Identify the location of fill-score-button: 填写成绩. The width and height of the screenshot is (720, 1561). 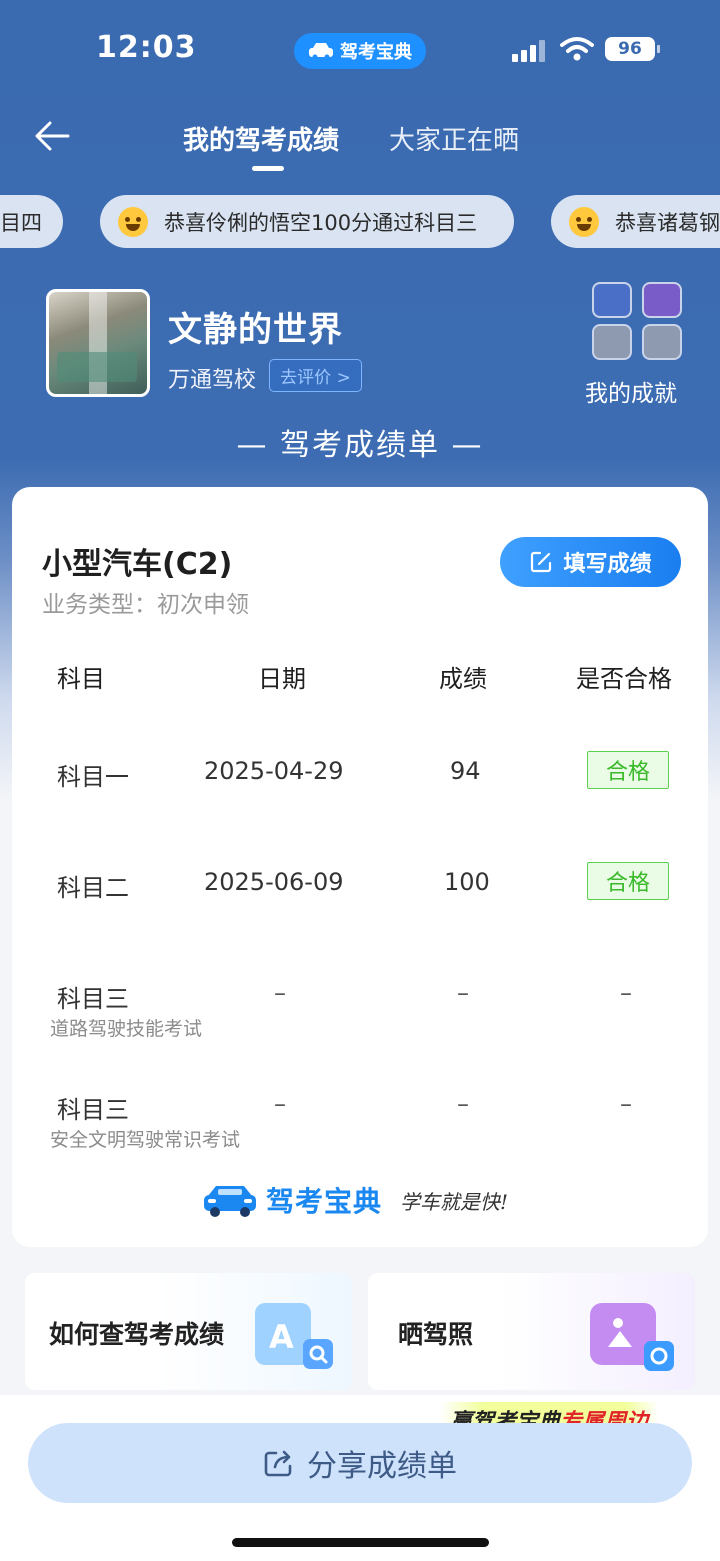
(590, 562).